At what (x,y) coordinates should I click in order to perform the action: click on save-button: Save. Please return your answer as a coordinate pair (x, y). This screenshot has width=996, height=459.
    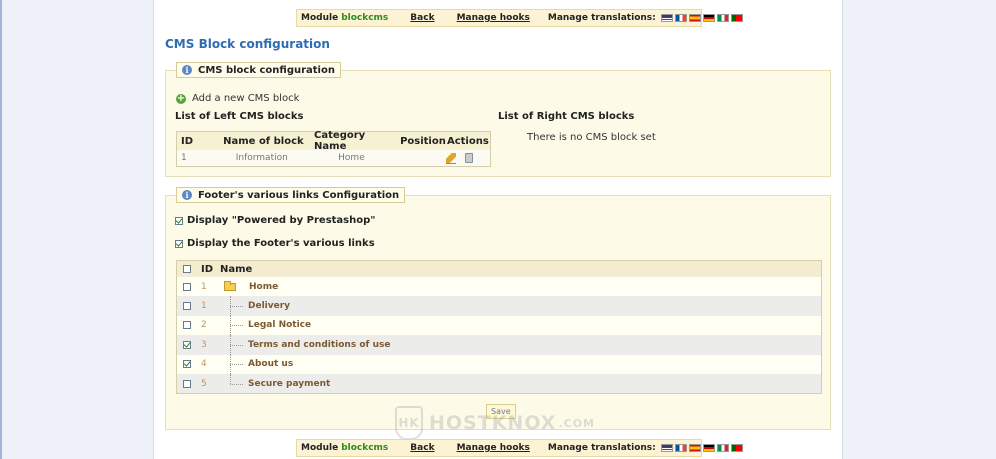
    Looking at the image, I should click on (501, 411).